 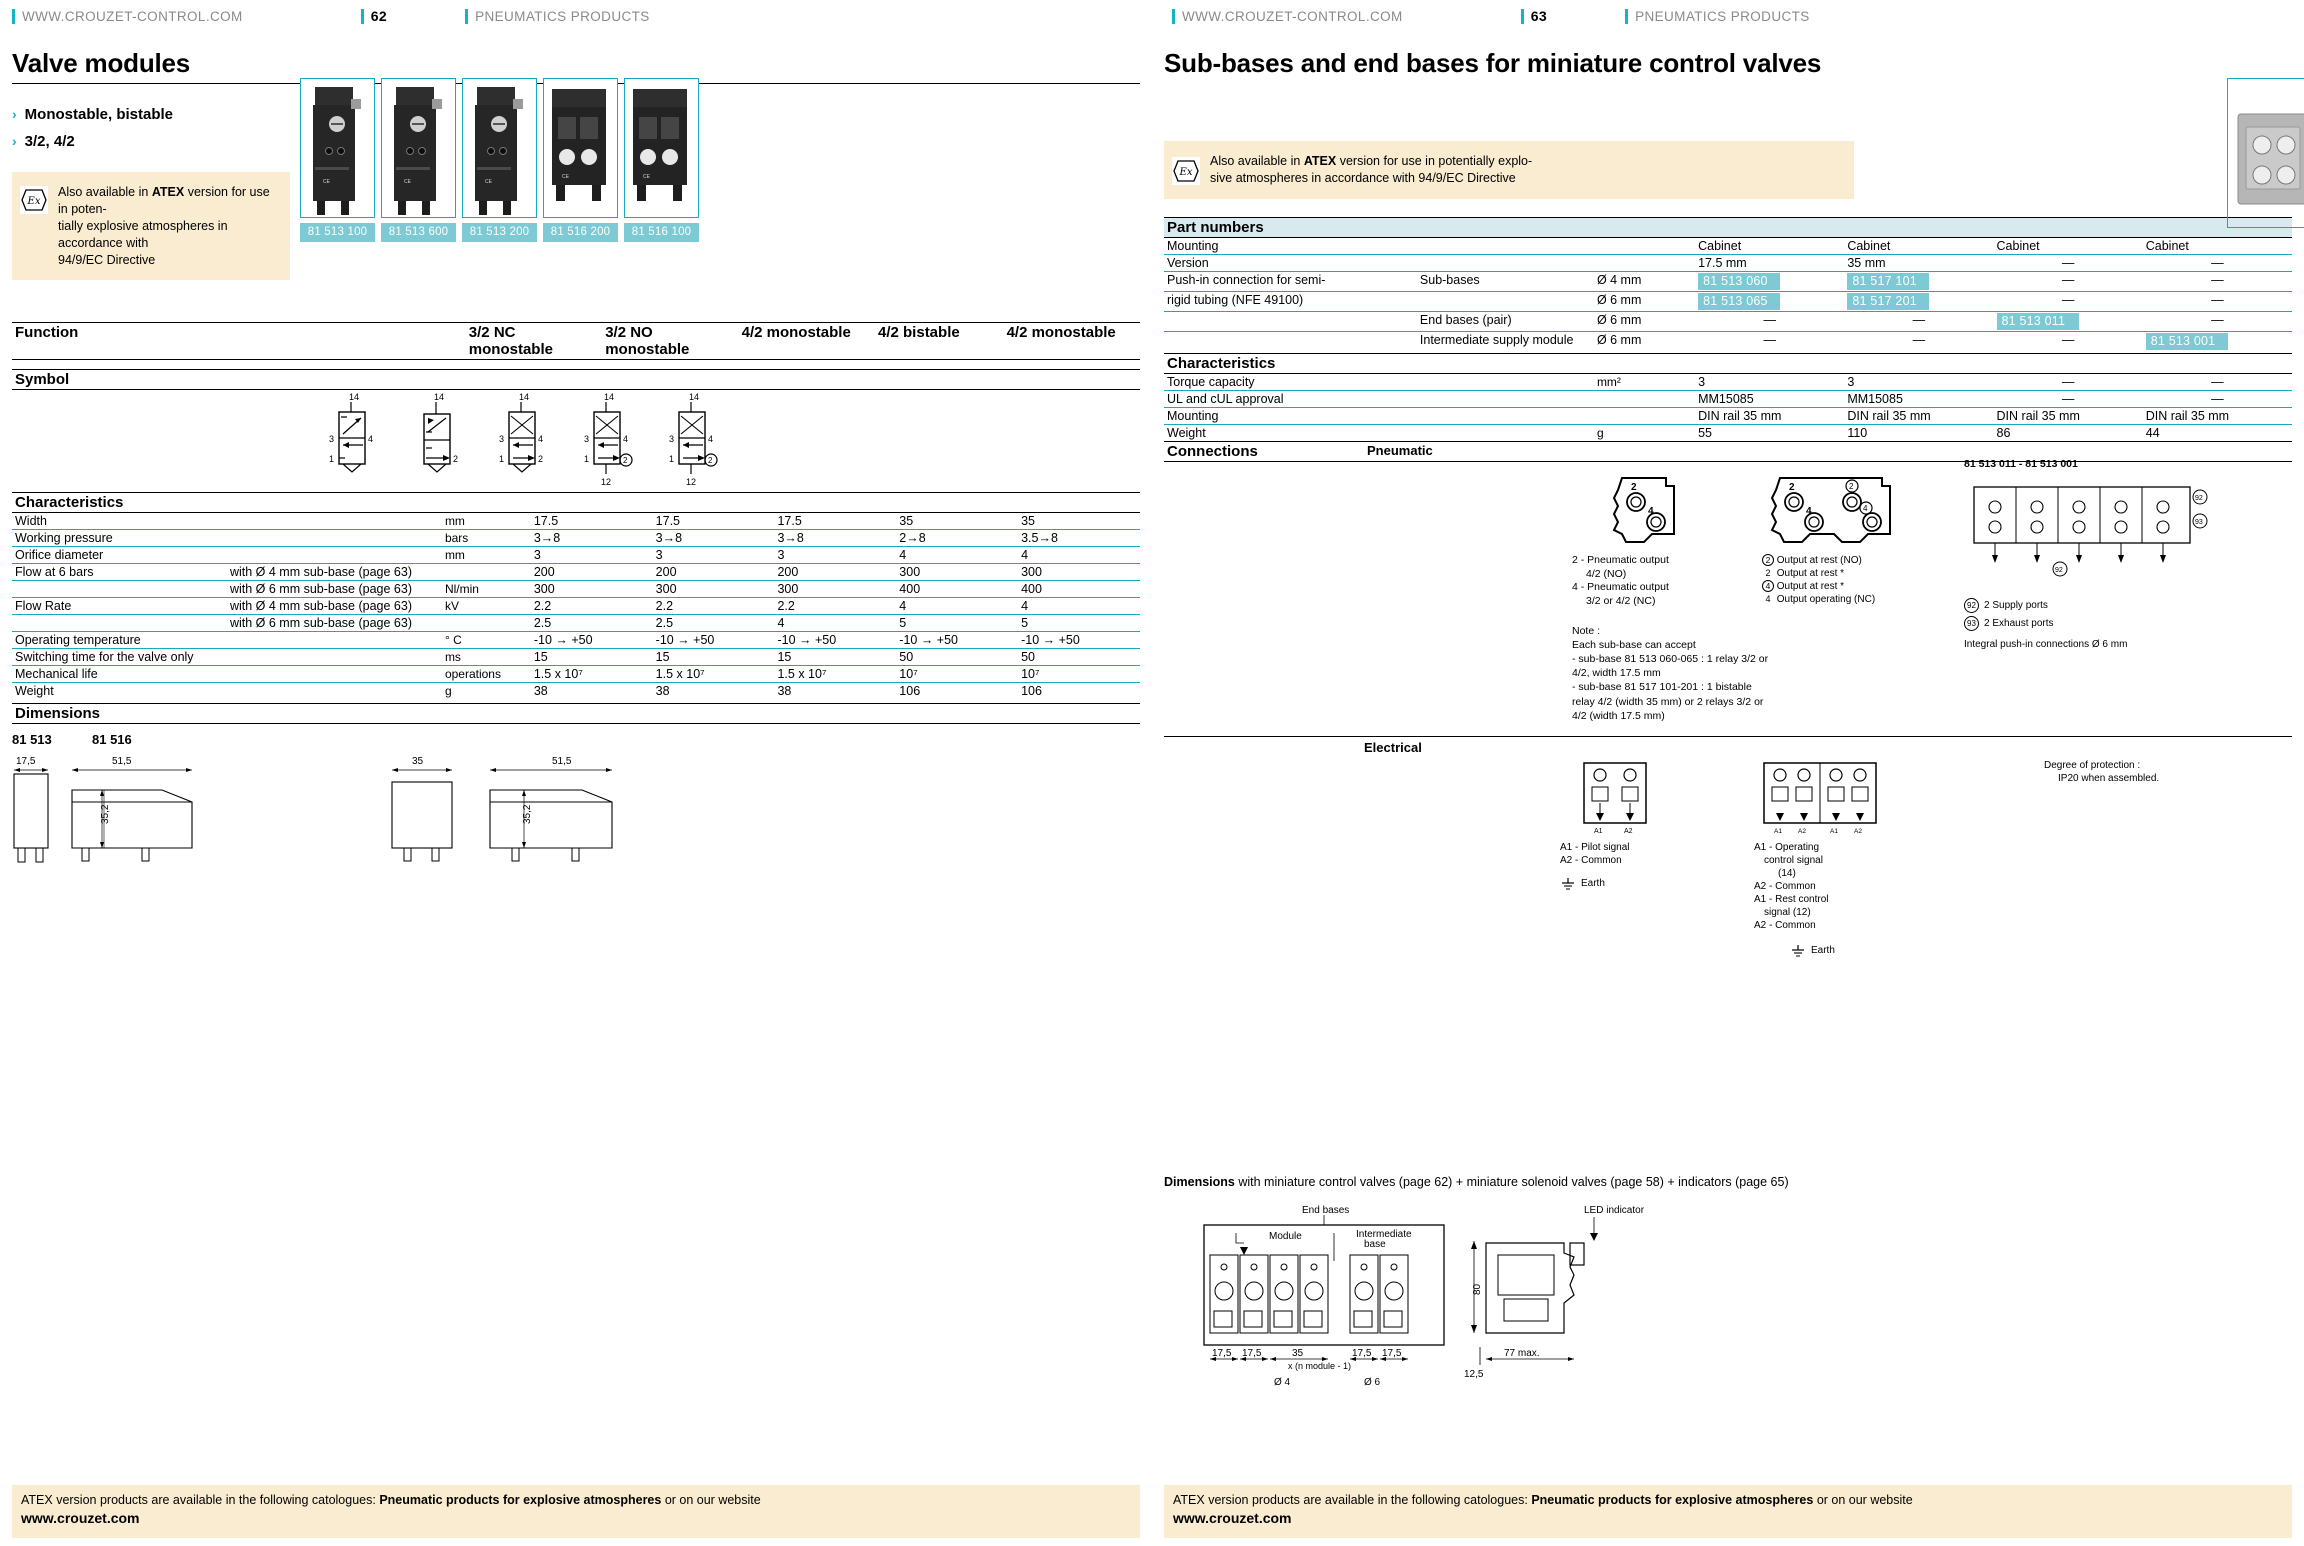 What do you see at coordinates (1079, 521) in the screenshot?
I see `cell-value: 35` at bounding box center [1079, 521].